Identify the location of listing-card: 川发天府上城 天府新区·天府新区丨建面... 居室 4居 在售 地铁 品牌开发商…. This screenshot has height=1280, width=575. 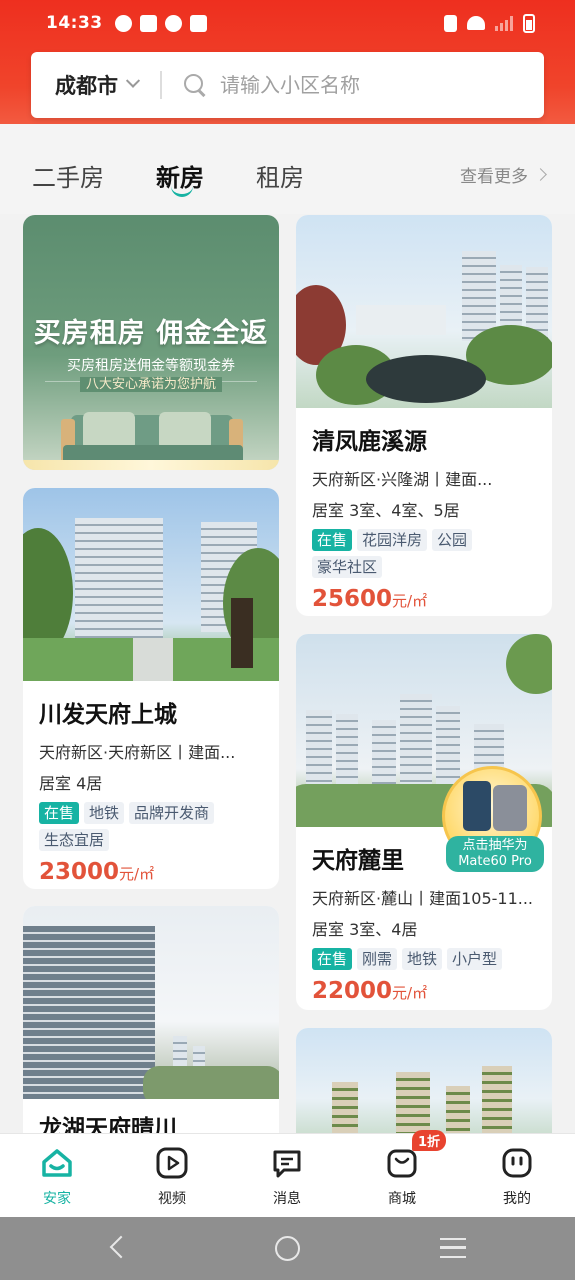
(151, 688).